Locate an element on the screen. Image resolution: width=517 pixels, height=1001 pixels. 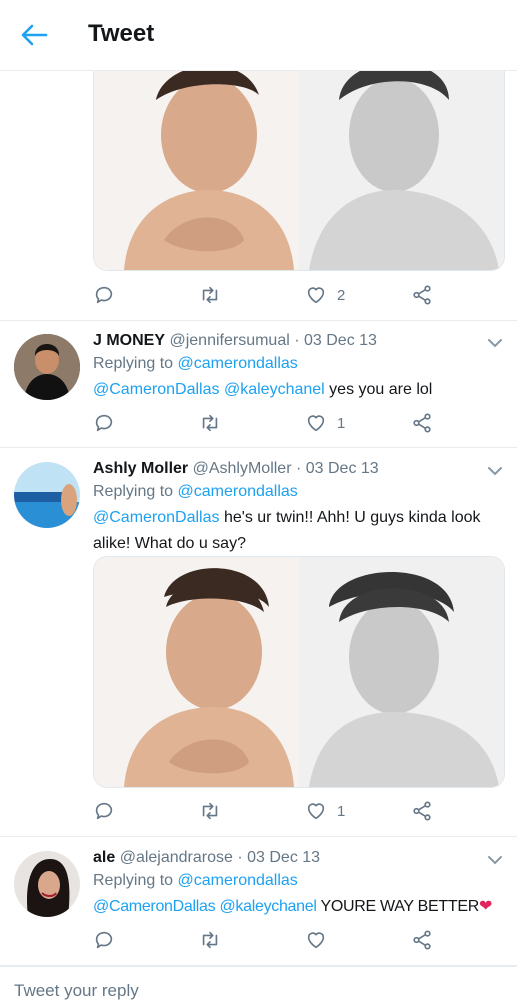
user-handle: @AshlyMoller is located at coordinates (242, 468).